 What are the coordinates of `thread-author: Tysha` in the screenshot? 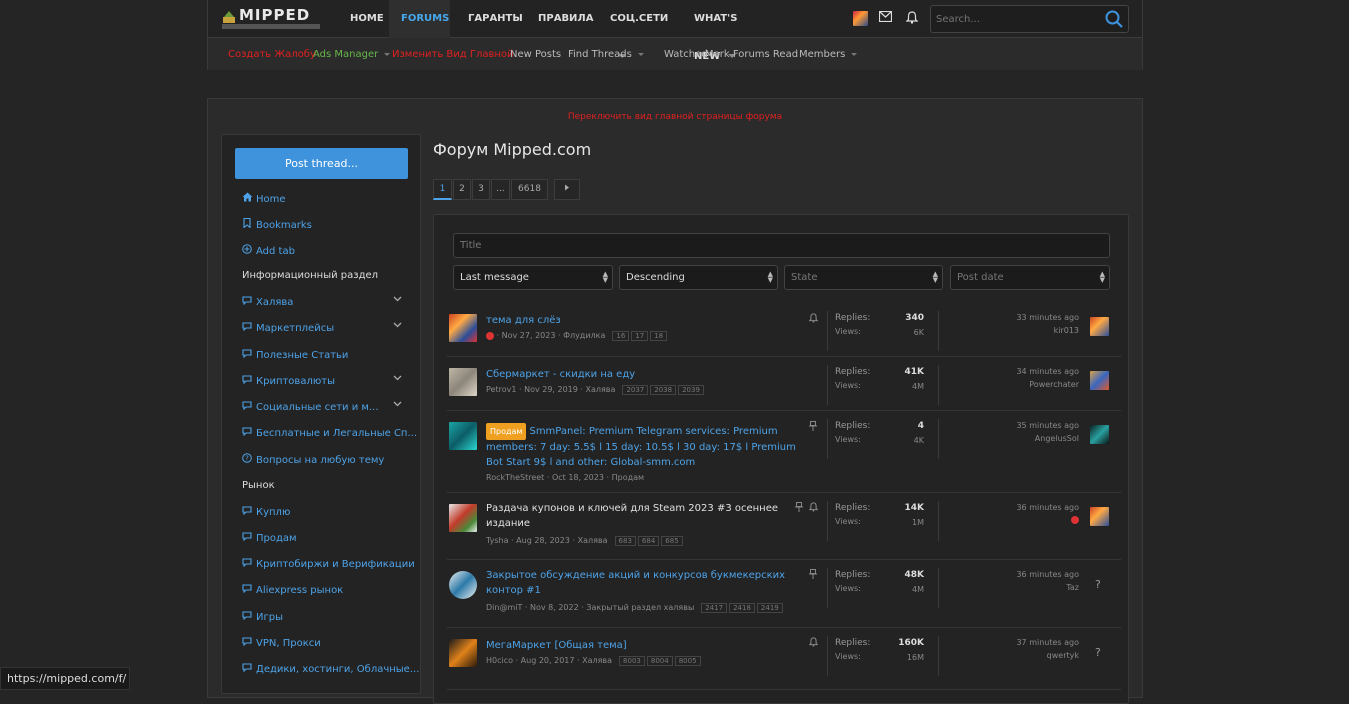 It's located at (497, 540).